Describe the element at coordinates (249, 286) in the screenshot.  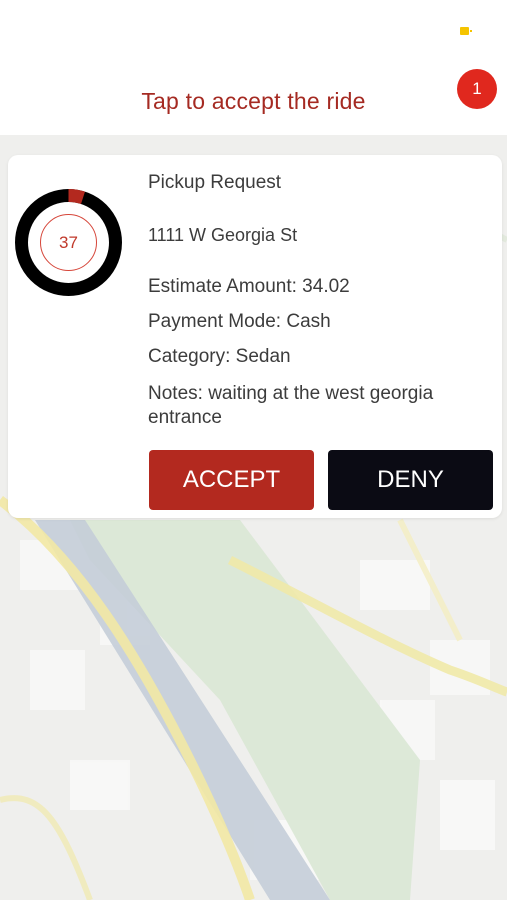
I see `estimate-amount: Estimate Amount: 34.02` at that location.